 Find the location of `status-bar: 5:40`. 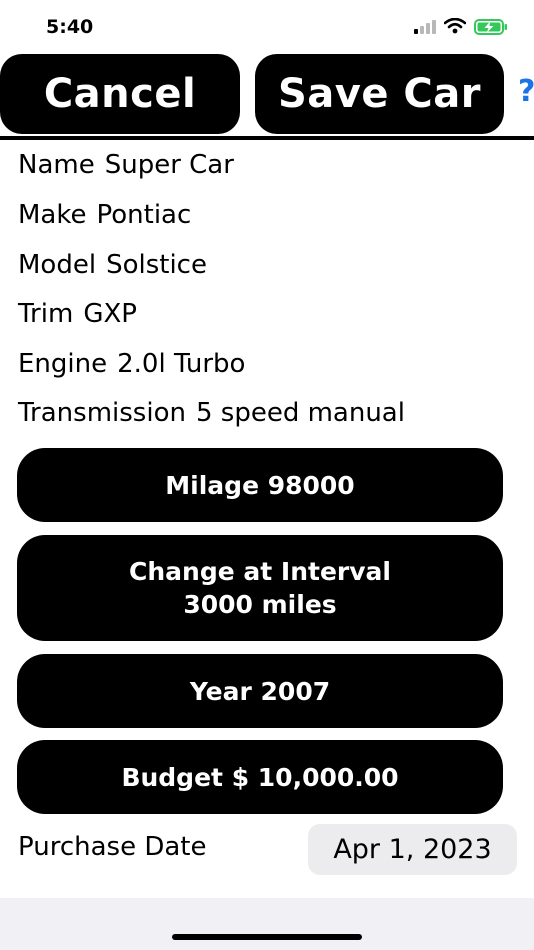

status-bar: 5:40 is located at coordinates (267, 26).